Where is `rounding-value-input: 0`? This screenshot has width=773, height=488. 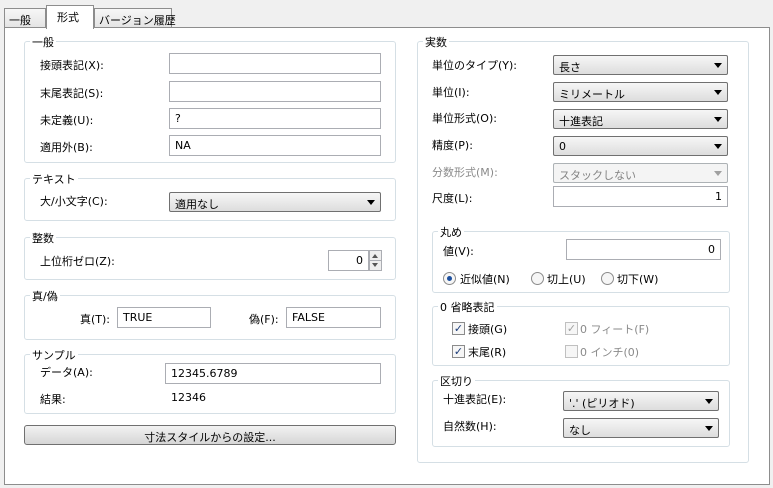
rounding-value-input: 0 is located at coordinates (643, 249).